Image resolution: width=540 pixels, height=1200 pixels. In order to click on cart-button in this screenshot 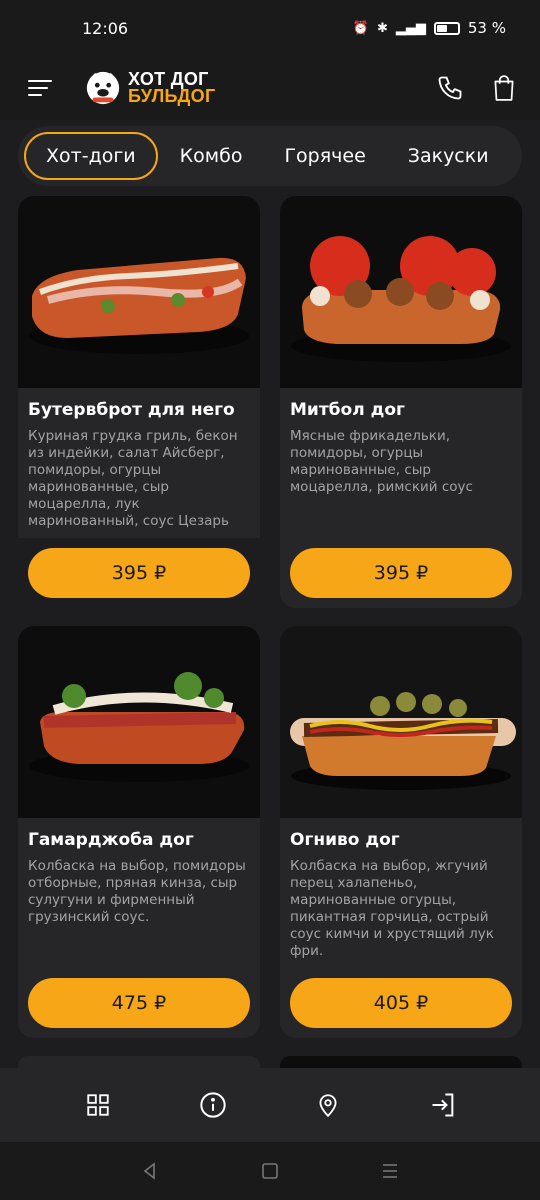, I will do `click(504, 88)`.